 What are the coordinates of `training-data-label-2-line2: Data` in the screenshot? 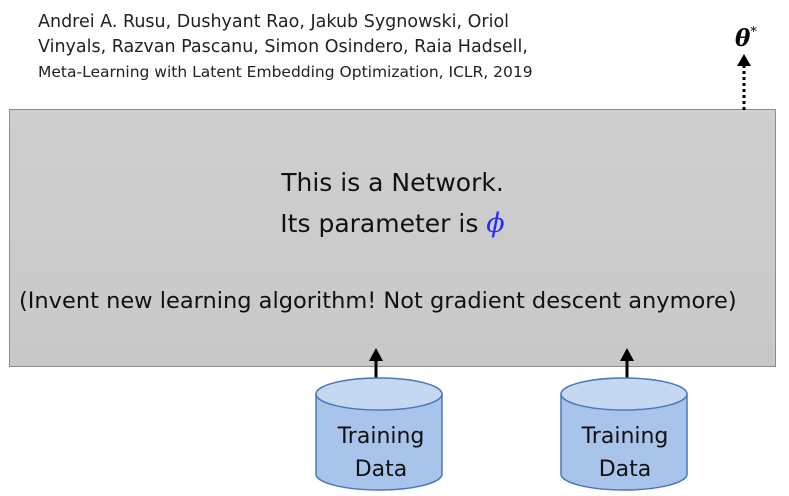 It's located at (625, 469).